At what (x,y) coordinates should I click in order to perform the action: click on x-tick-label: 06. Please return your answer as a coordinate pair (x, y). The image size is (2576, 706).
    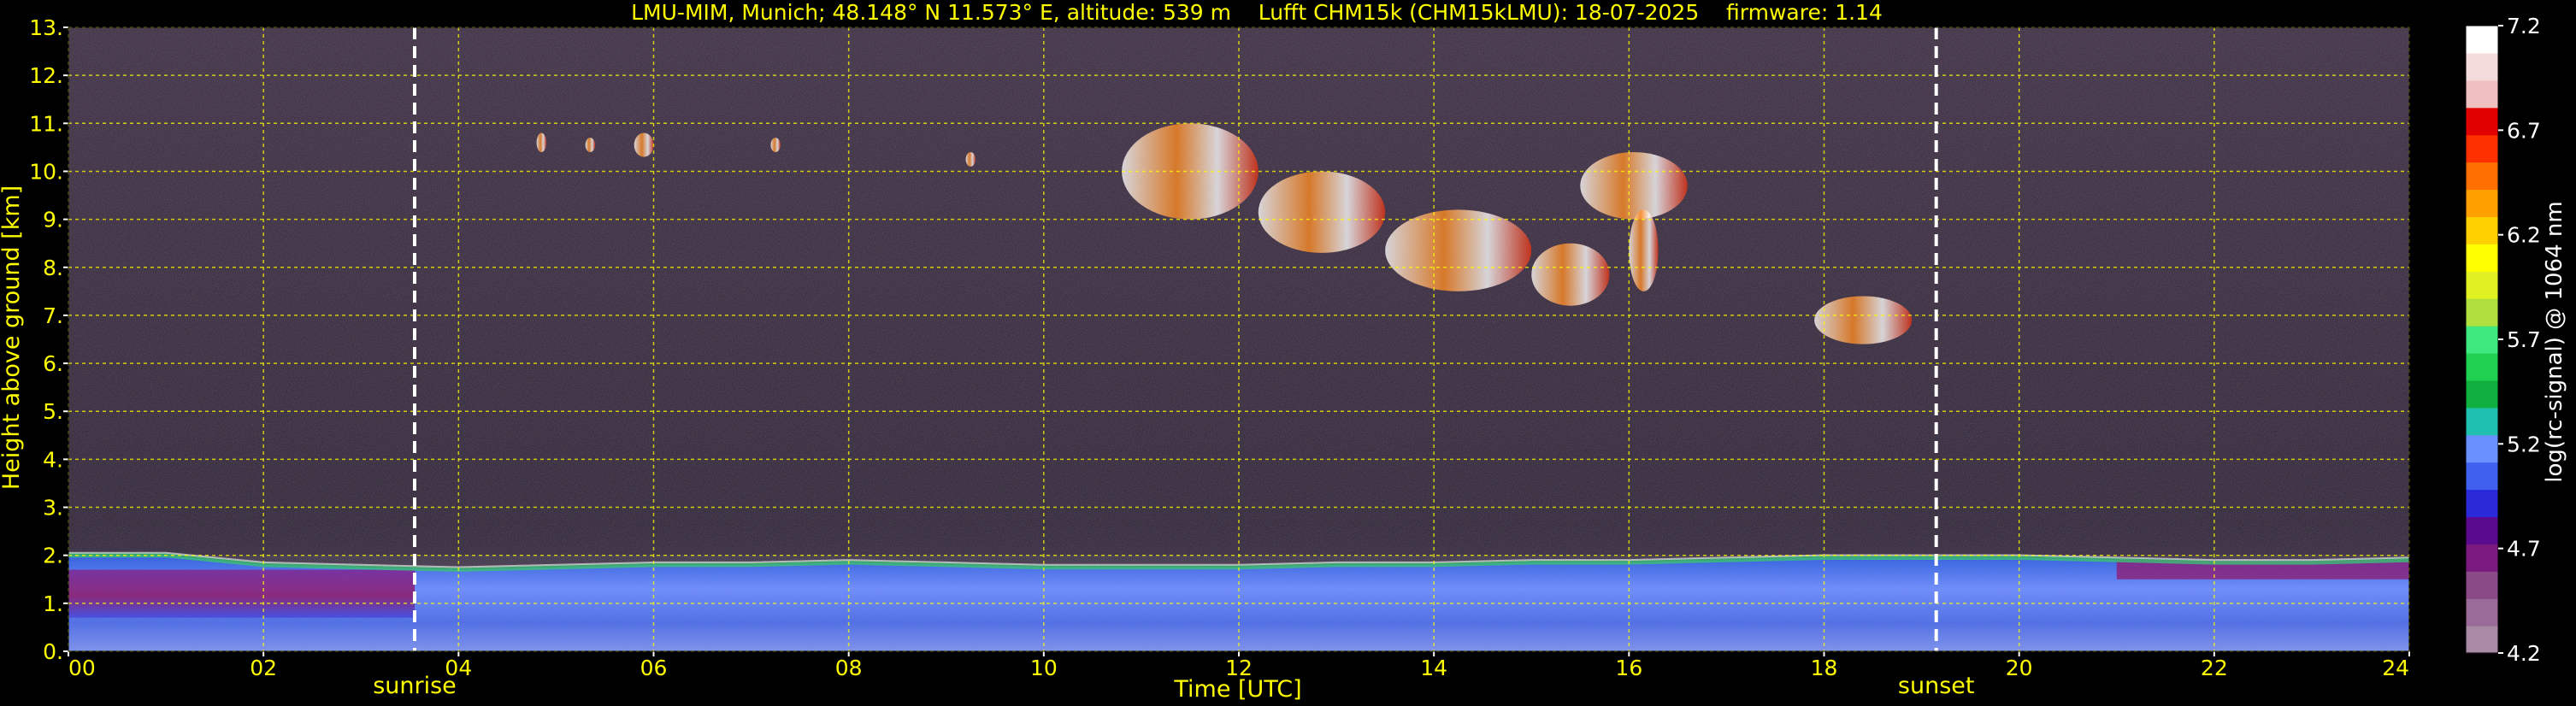
    Looking at the image, I should click on (654, 668).